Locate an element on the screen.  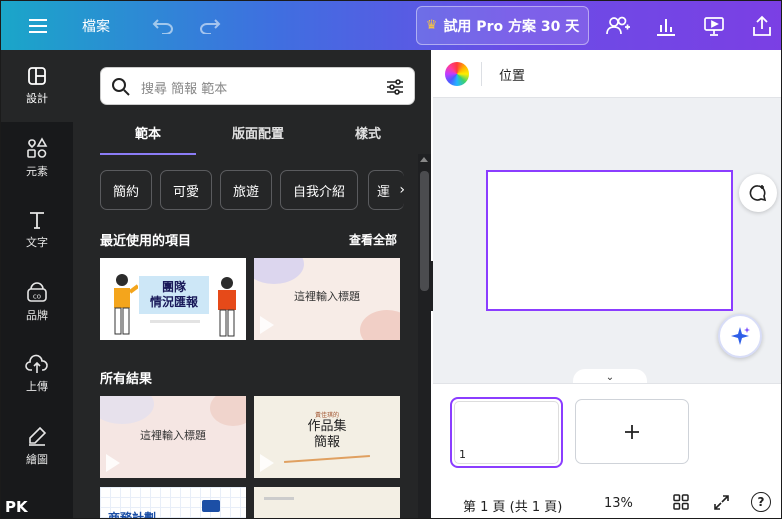
rail-label-brand: 品牌 is located at coordinates (37, 315).